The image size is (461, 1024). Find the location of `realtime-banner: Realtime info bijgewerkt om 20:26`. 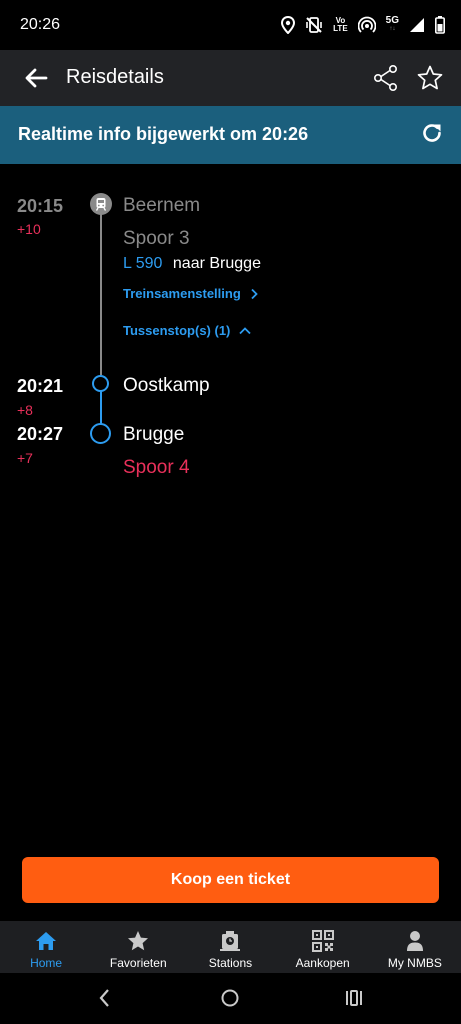

realtime-banner: Realtime info bijgewerkt om 20:26 is located at coordinates (230, 135).